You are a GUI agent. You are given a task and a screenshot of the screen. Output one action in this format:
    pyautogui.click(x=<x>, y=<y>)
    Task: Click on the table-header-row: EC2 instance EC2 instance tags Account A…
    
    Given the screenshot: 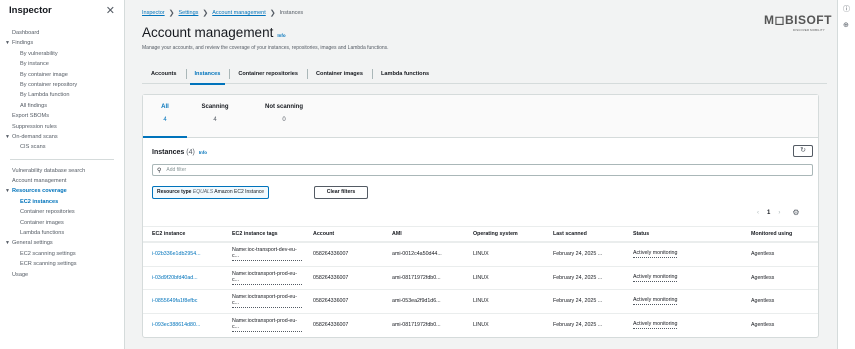 What is the action you would take?
    pyautogui.click(x=480, y=234)
    